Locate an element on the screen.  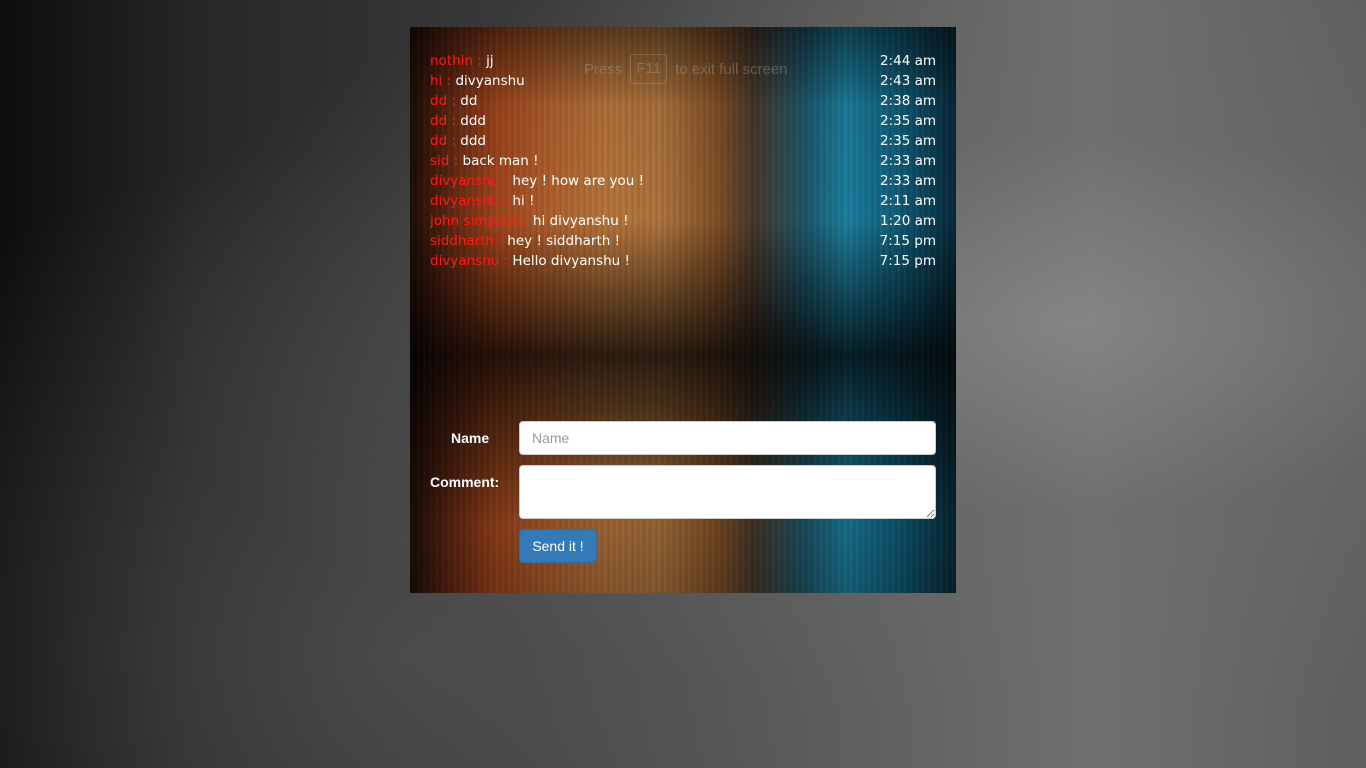
comment-label: Comment: is located at coordinates (465, 482).